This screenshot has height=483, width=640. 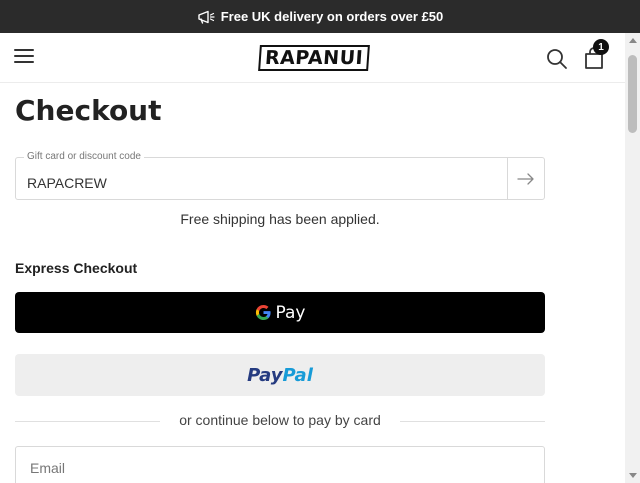 What do you see at coordinates (632, 258) in the screenshot?
I see `page-scrollbar` at bounding box center [632, 258].